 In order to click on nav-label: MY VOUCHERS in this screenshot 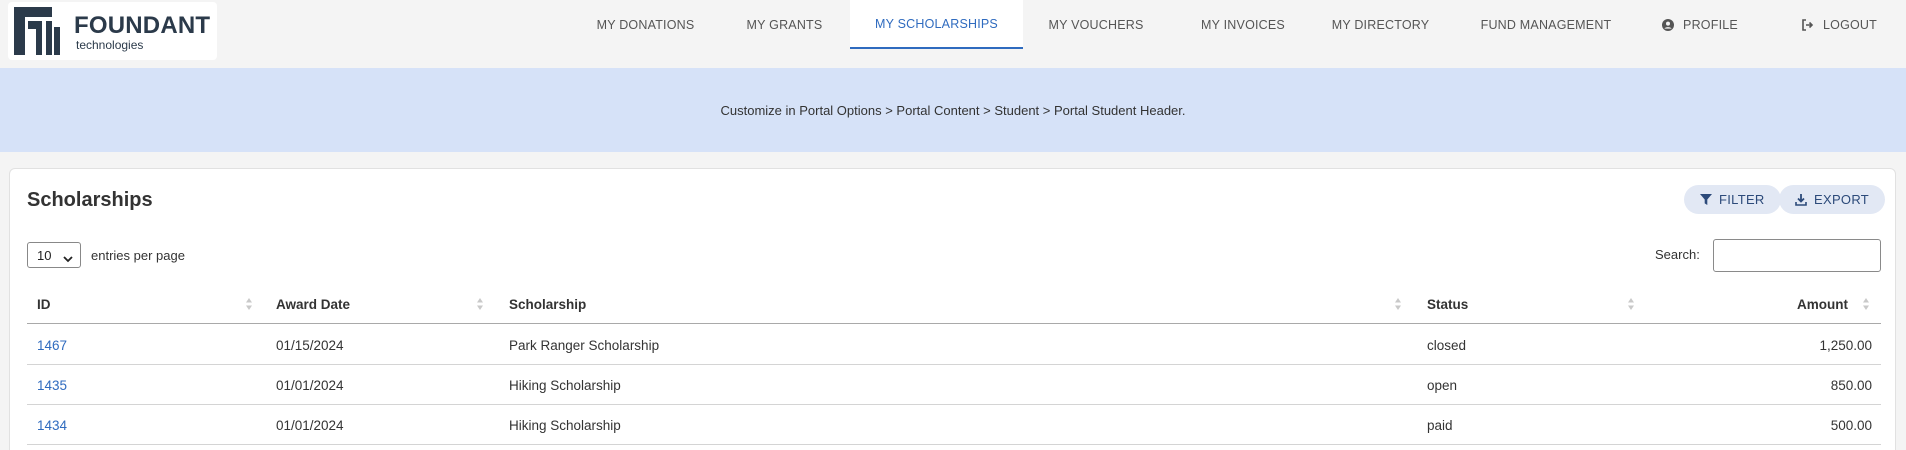, I will do `click(1096, 24)`.